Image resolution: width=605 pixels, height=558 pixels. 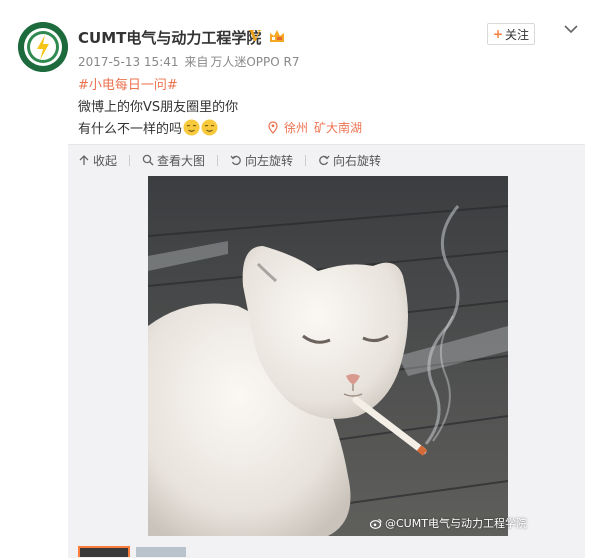 I want to click on username: CUMT电气与动力工程学院, so click(x=169, y=37).